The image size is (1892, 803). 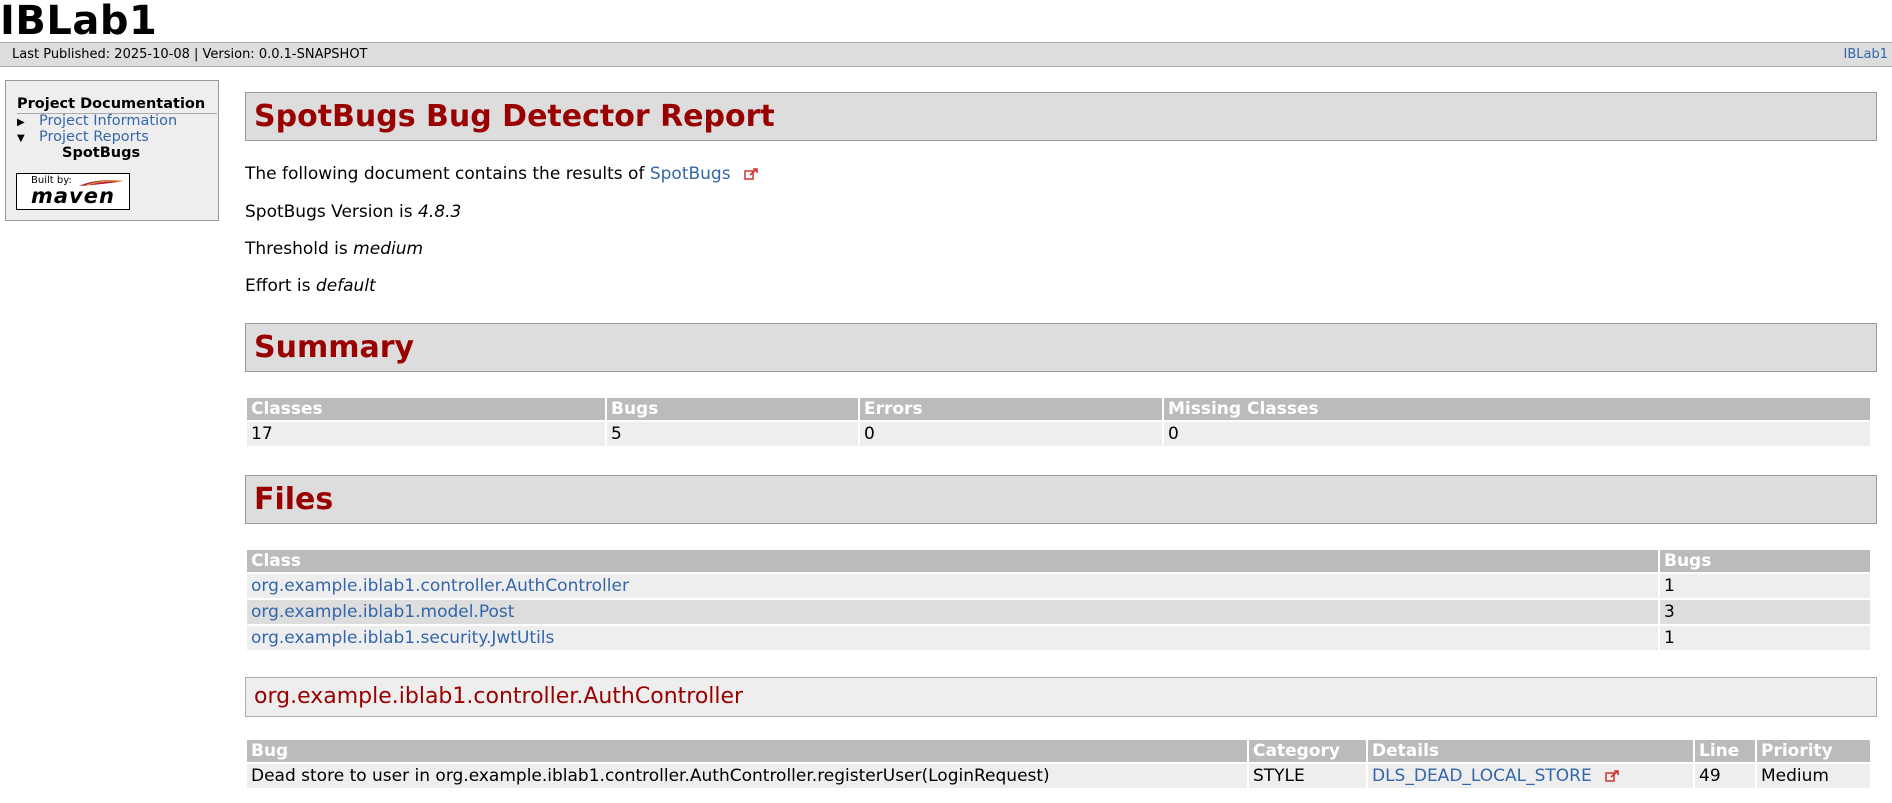 I want to click on bug-category: STYLE, so click(x=1307, y=776).